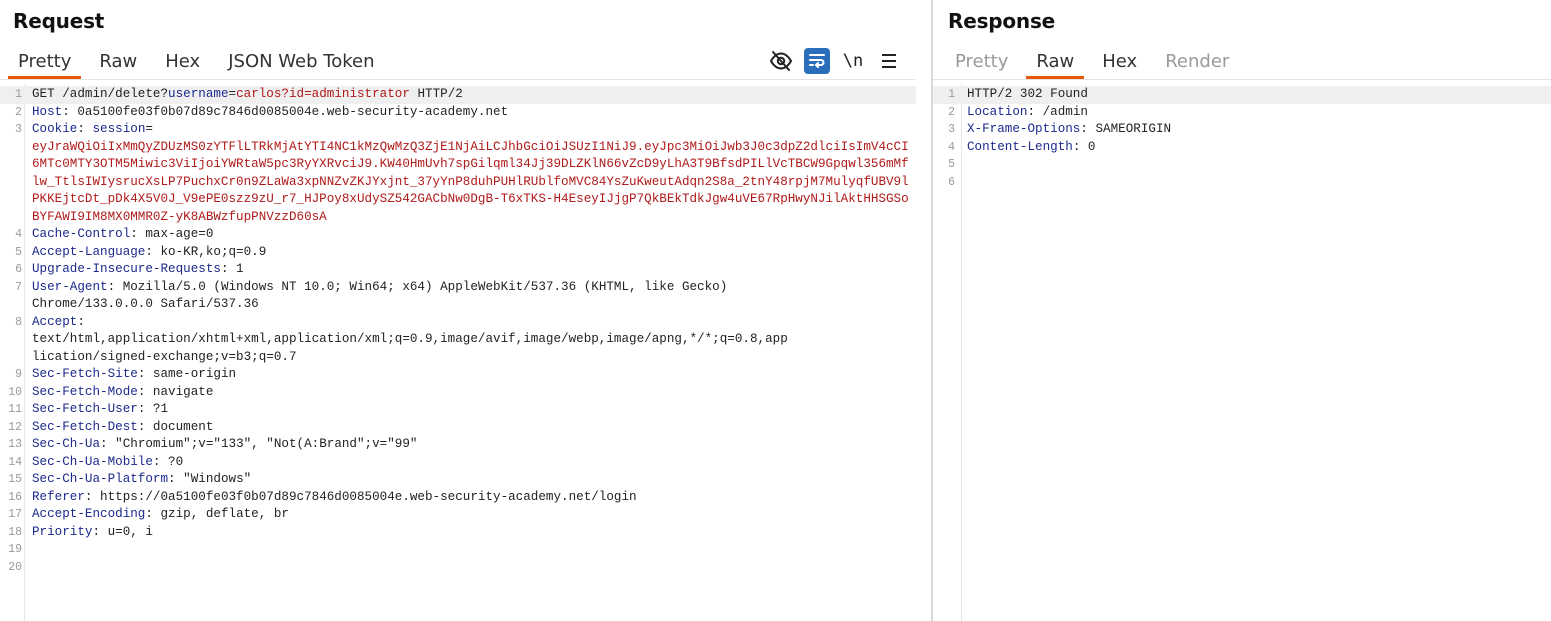 Image resolution: width=1551 pixels, height=621 pixels. I want to click on code-line-6: 6 Upgrade-Insecure-Requests: 1, so click(458, 270).